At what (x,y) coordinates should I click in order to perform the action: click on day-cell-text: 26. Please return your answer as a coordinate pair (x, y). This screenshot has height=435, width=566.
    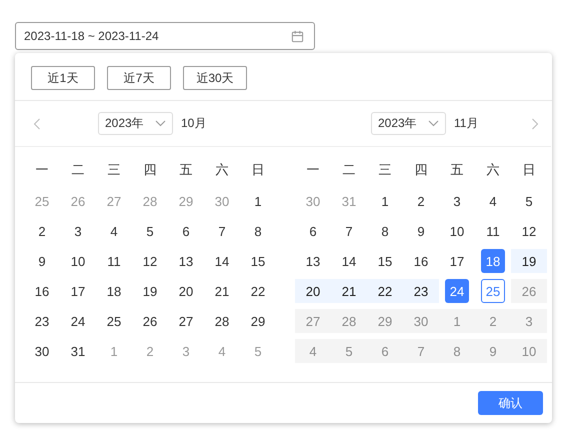
    Looking at the image, I should click on (529, 291).